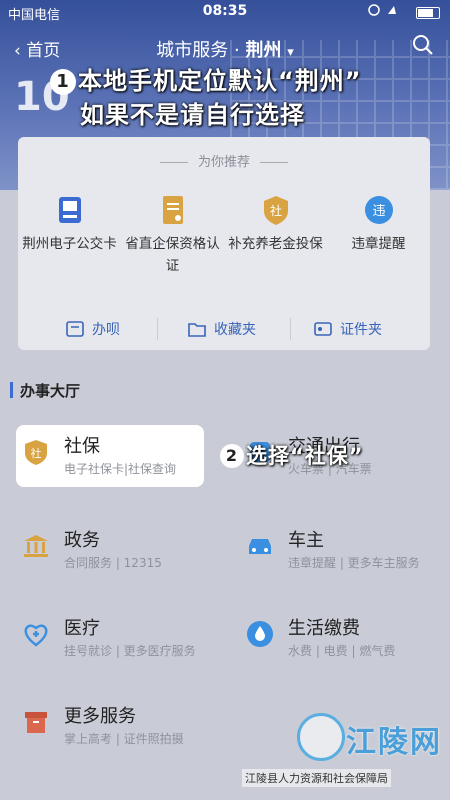  I want to click on item-name: 社保, so click(82, 446).